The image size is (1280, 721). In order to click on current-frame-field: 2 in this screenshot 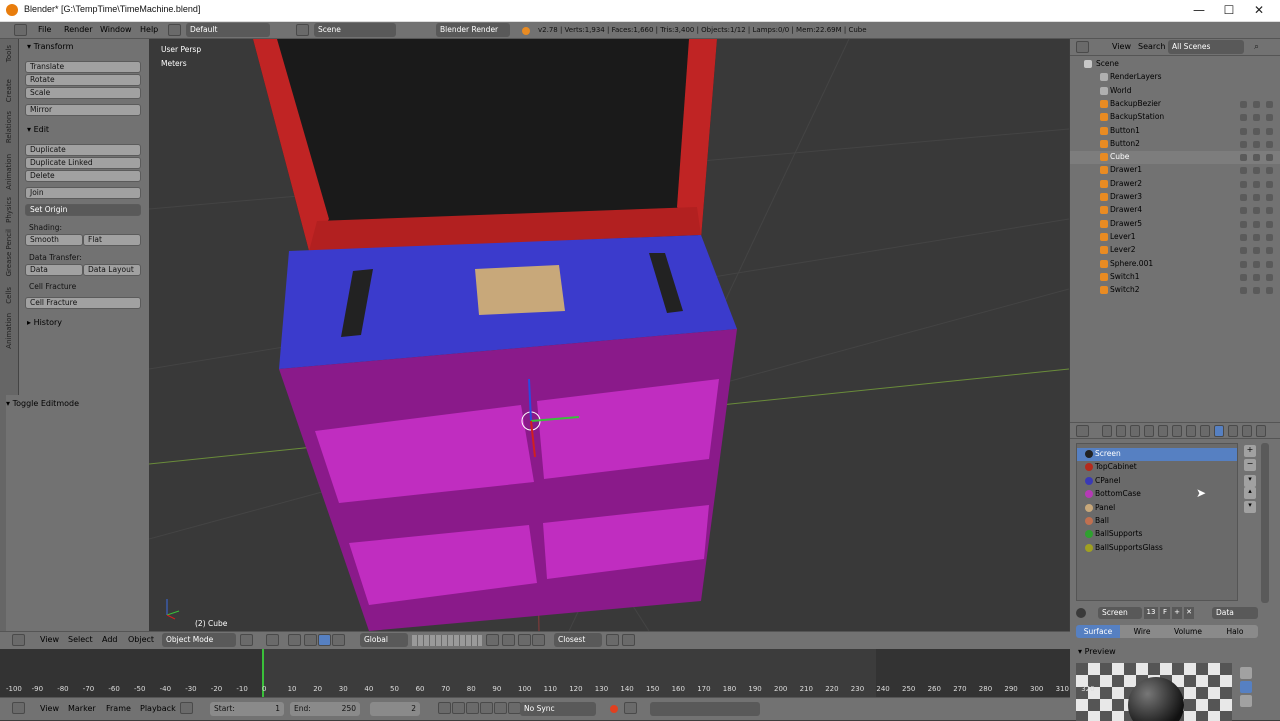, I will do `click(395, 709)`.